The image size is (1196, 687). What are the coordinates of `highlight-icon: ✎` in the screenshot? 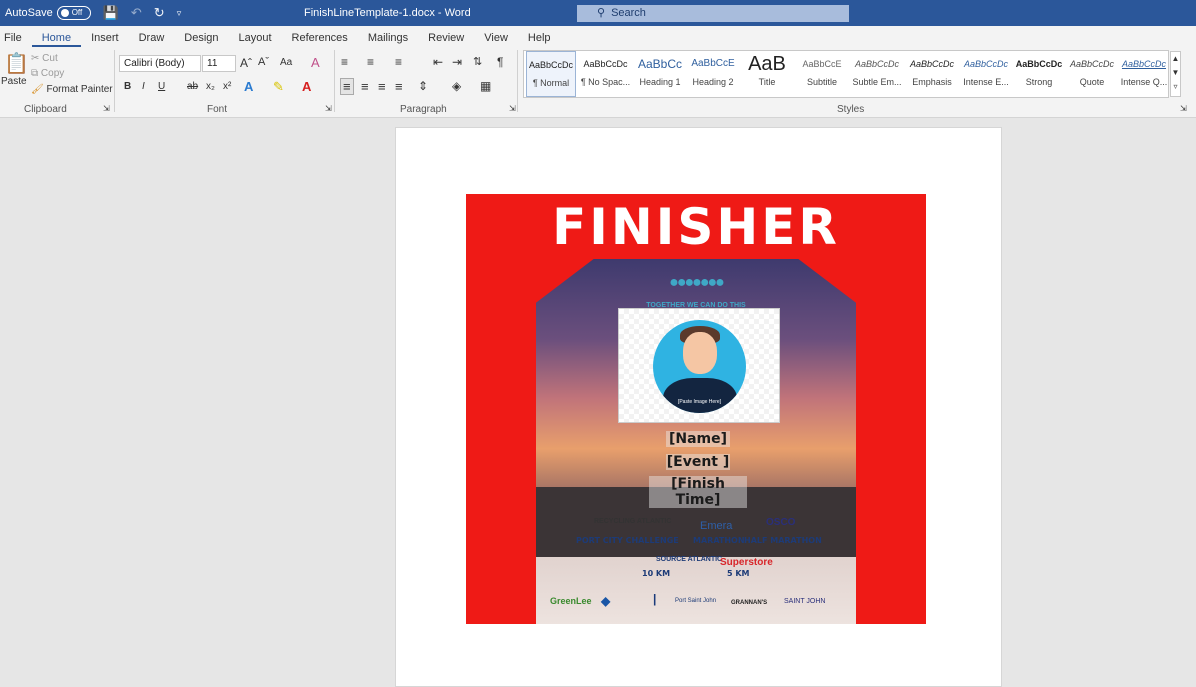 It's located at (278, 87).